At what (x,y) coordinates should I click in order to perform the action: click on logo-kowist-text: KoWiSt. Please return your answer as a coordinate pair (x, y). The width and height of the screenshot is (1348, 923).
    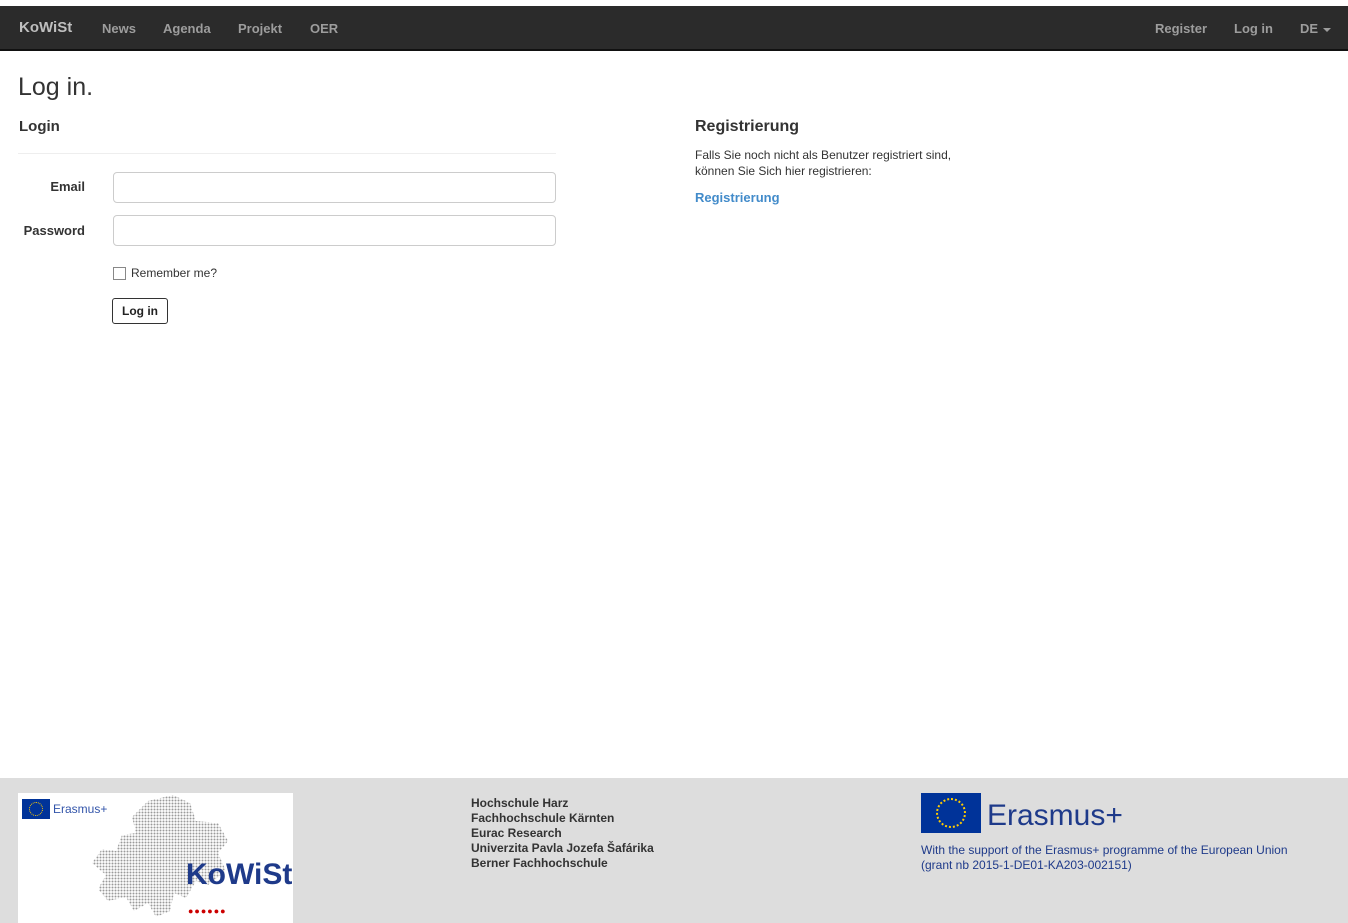
    Looking at the image, I should click on (239, 874).